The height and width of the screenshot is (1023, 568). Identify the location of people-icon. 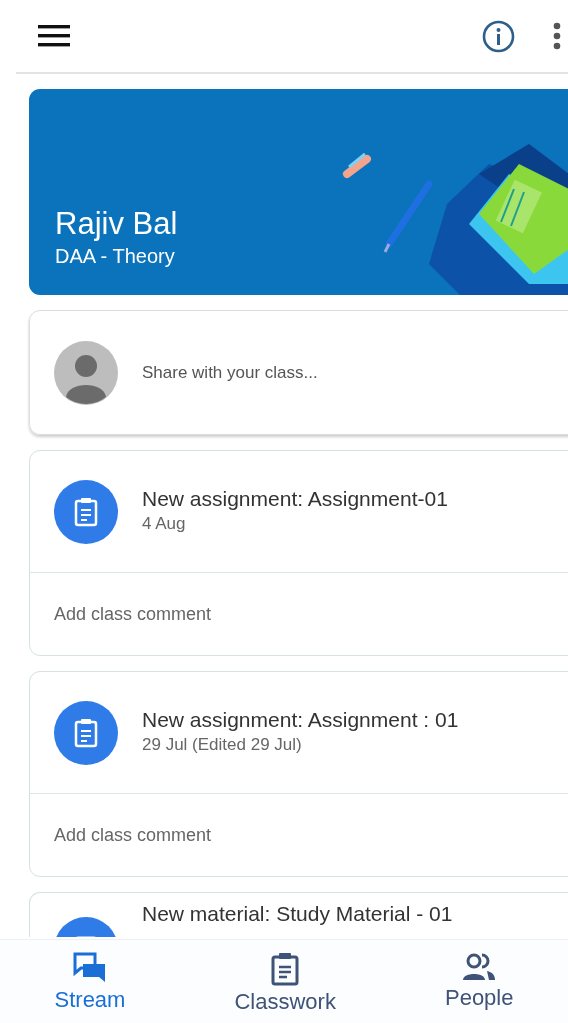
(479, 967).